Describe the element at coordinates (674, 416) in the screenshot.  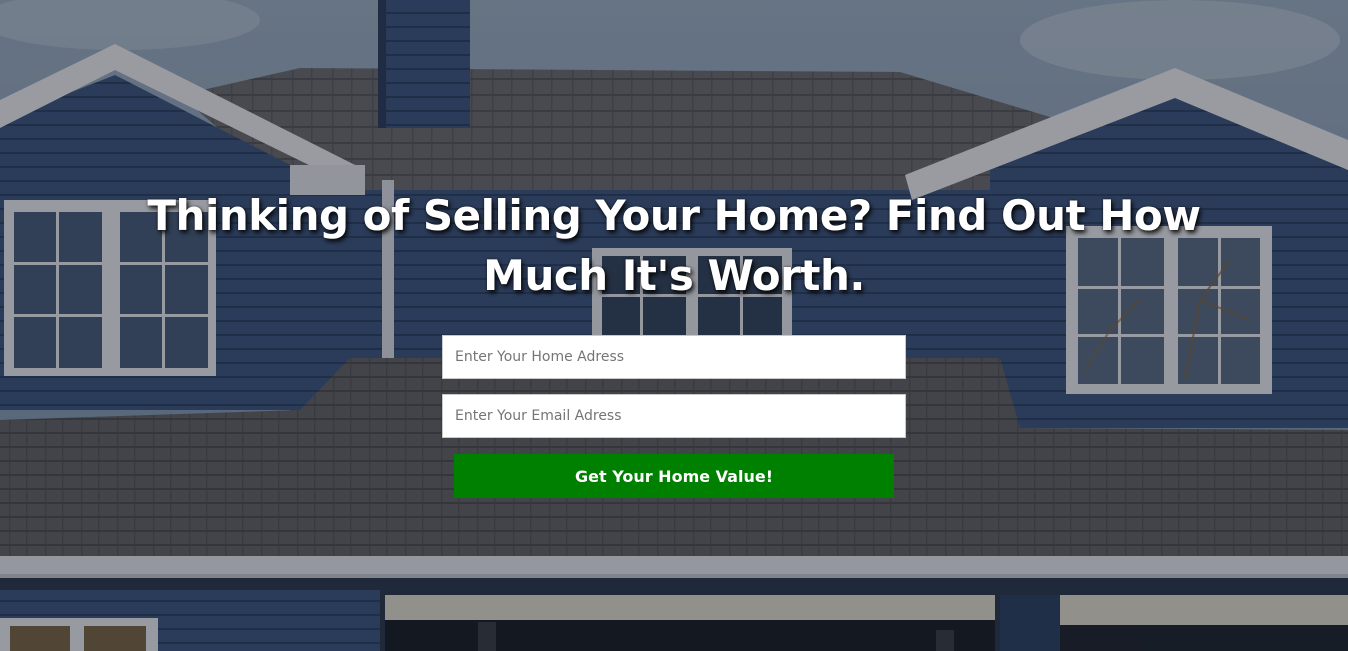
I see `email-address-input` at that location.